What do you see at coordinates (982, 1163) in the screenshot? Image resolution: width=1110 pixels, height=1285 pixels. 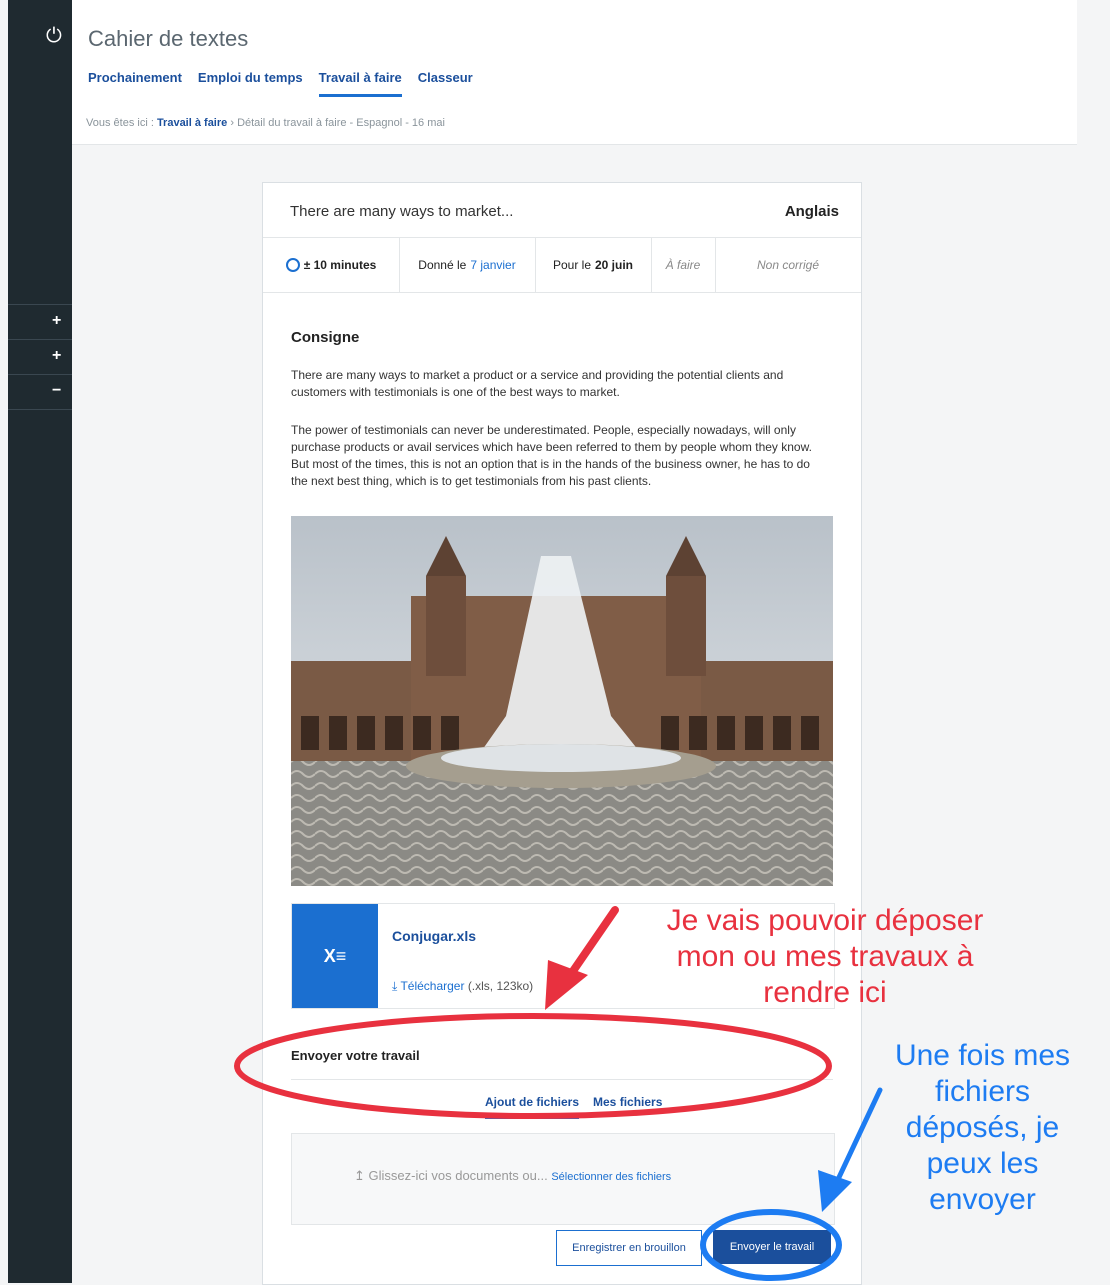 I see `blue-annotation-line-4: peux les` at bounding box center [982, 1163].